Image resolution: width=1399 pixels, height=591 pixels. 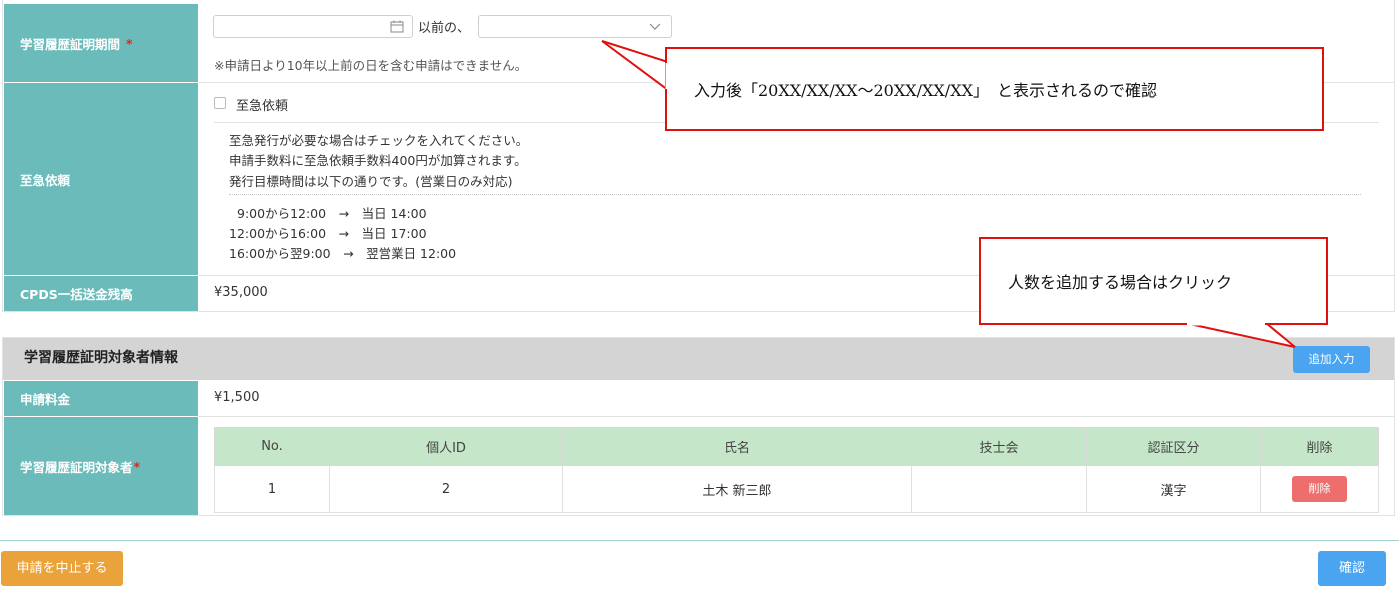 I want to click on table-row: 1 2 土木 新三郎 漢字 削除, so click(x=796, y=489).